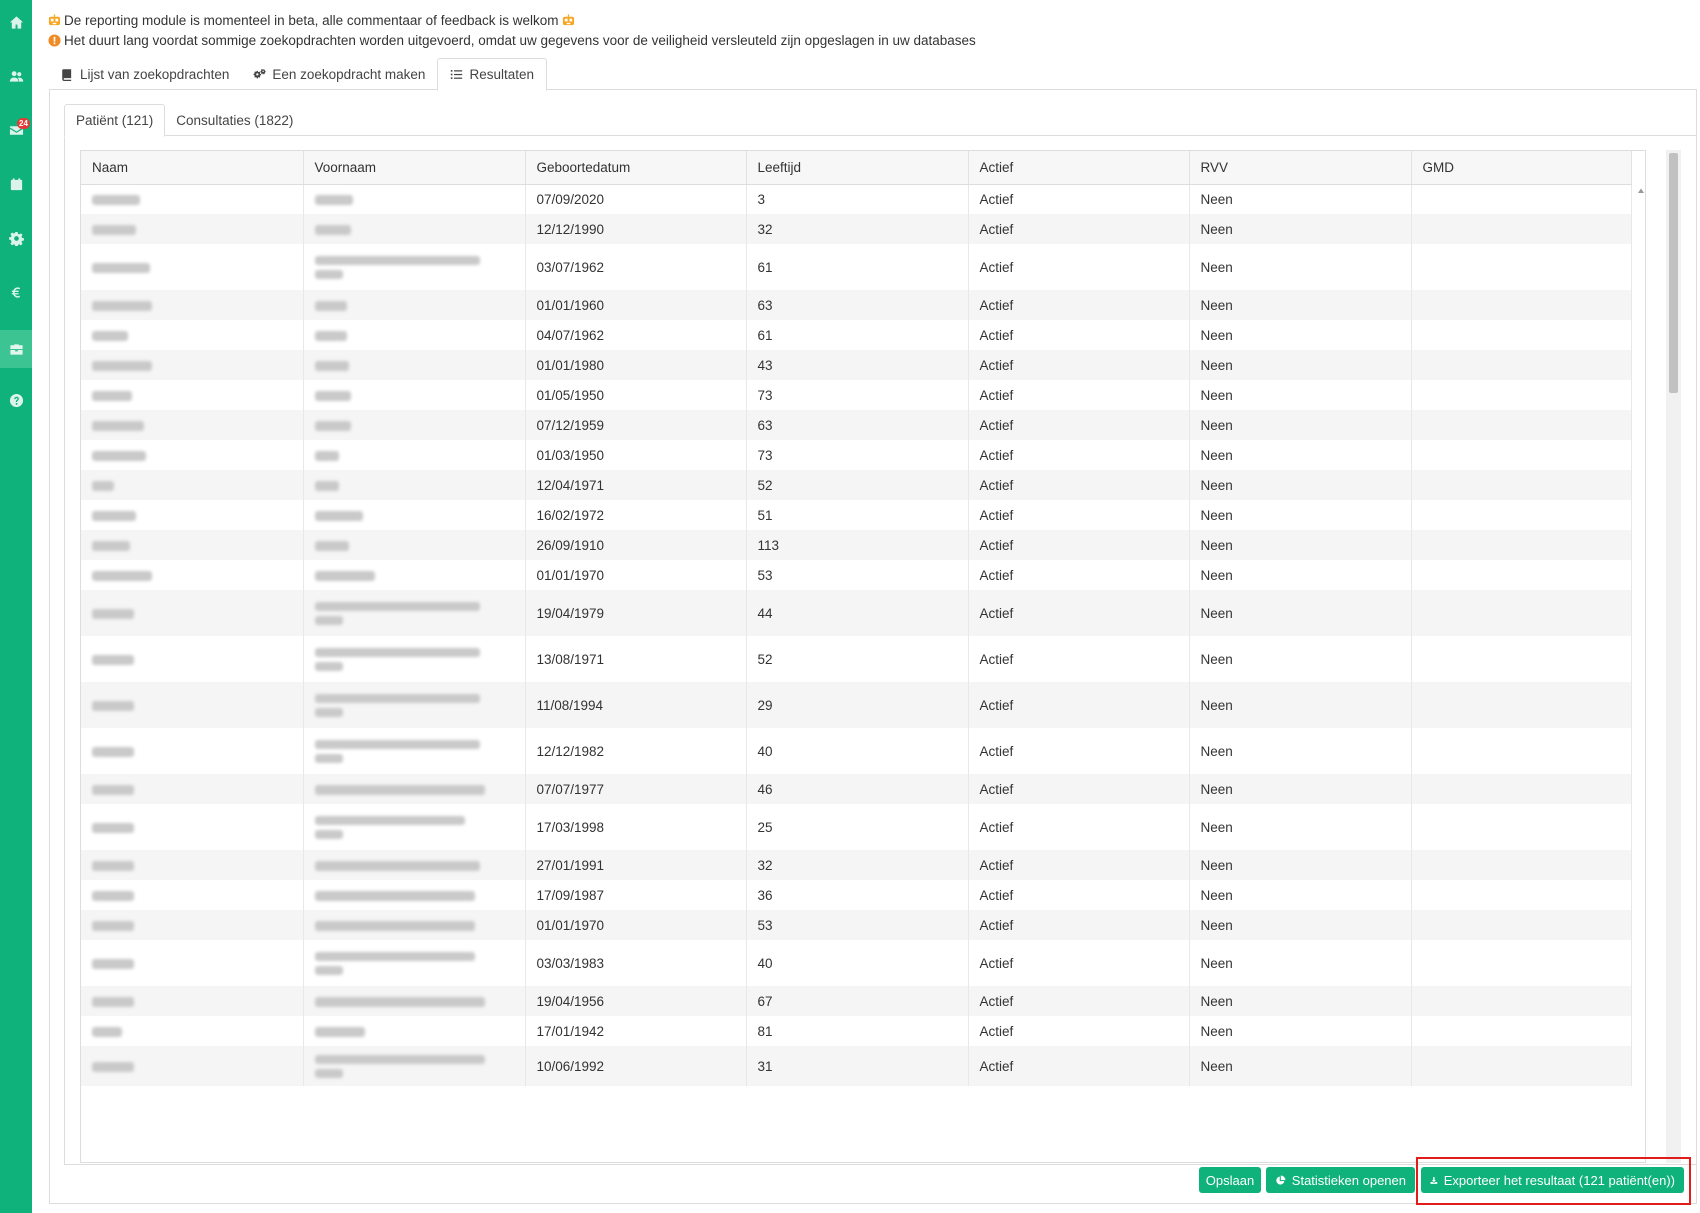 The image size is (1700, 1213). What do you see at coordinates (492, 74) in the screenshot?
I see `tab-results: Resultaten` at bounding box center [492, 74].